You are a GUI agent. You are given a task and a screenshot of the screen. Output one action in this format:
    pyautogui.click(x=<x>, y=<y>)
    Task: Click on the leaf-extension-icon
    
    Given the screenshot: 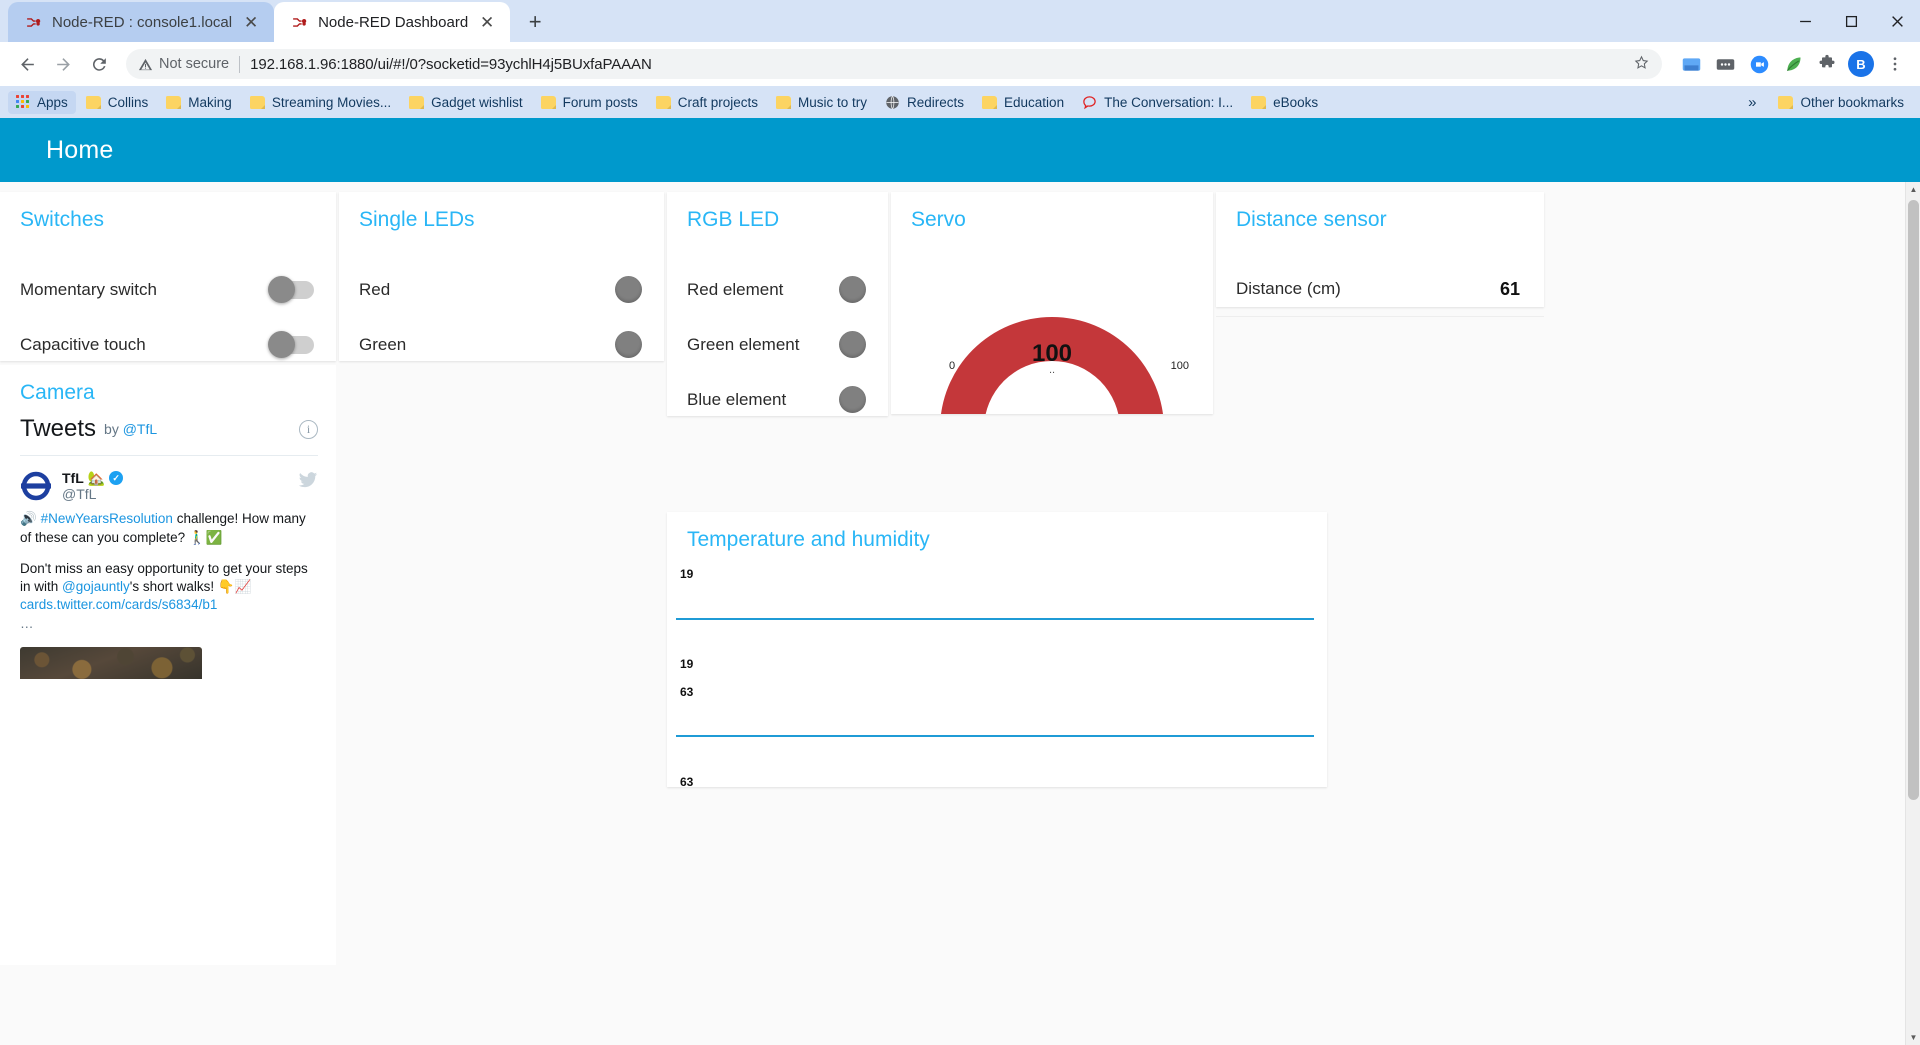 What is the action you would take?
    pyautogui.click(x=1793, y=64)
    